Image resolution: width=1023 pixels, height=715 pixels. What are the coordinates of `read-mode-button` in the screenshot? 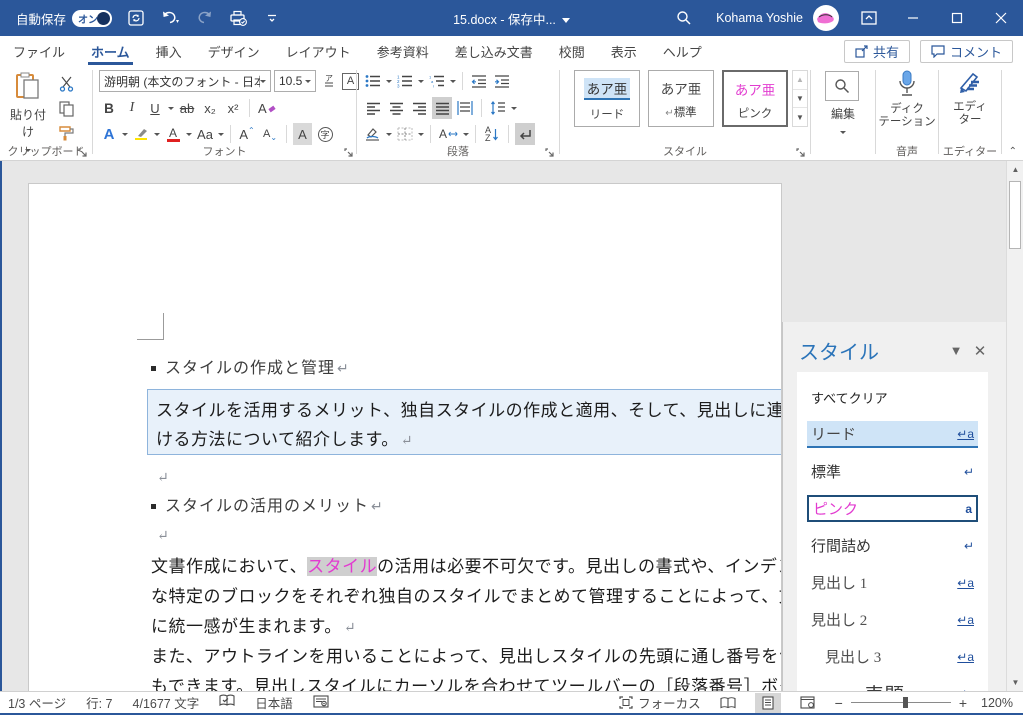 It's located at (728, 703).